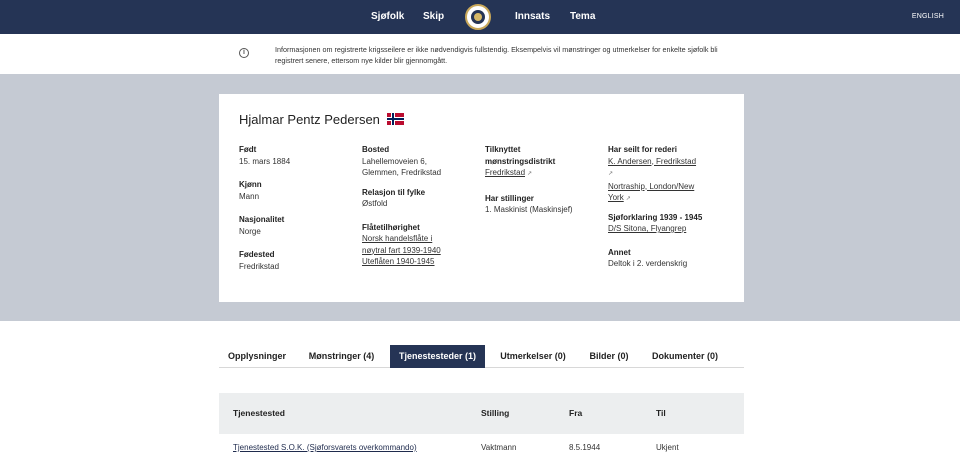 This screenshot has width=960, height=476. What do you see at coordinates (582, 17) in the screenshot?
I see `nav-tema: Tema` at bounding box center [582, 17].